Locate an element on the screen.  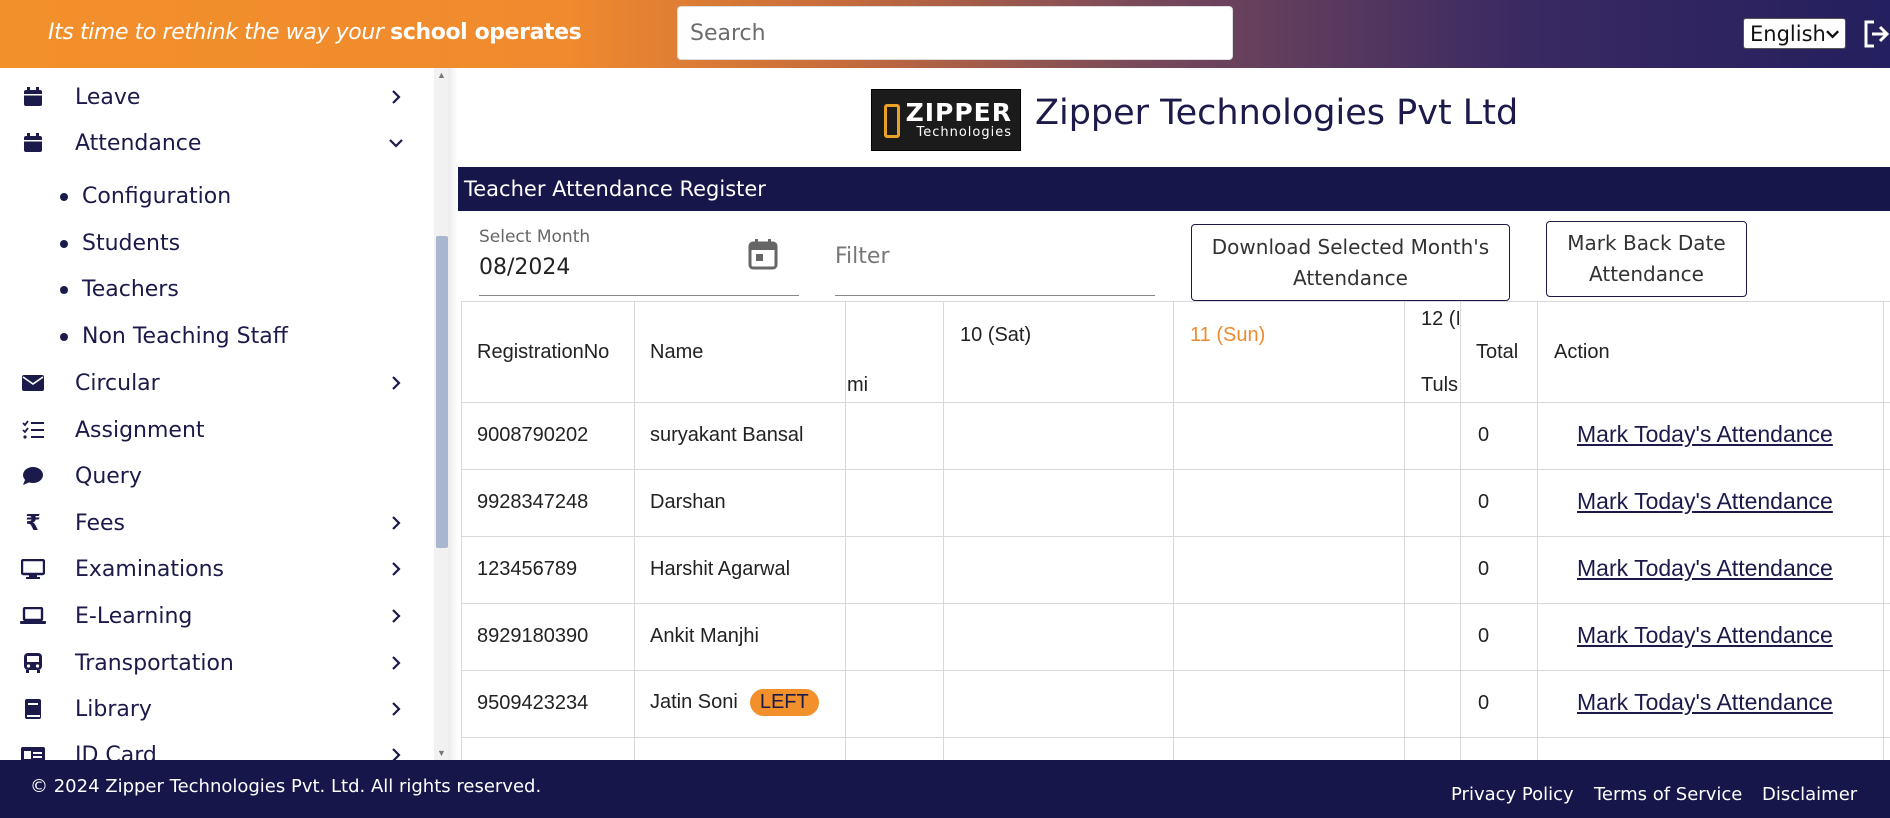
sidebar-subitem-non-teaching-staff: Non Teaching Staff is located at coordinates (174, 336).